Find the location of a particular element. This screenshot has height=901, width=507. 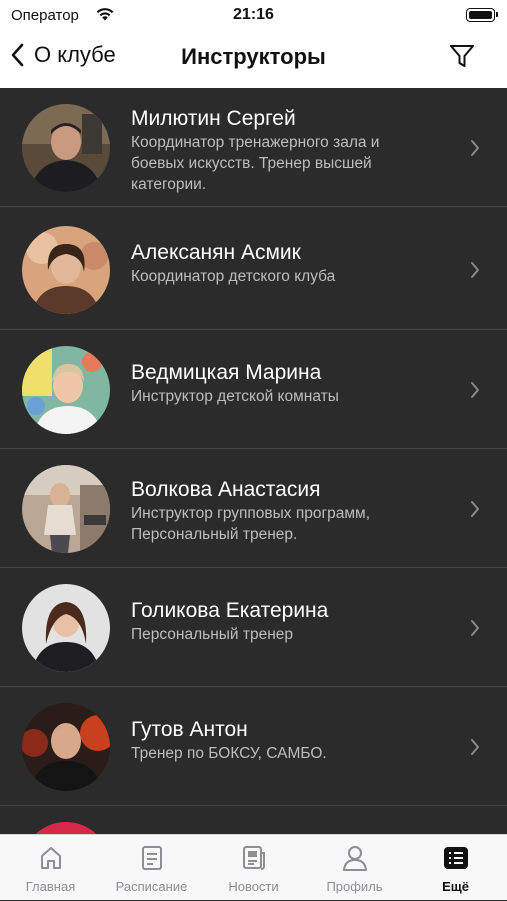

more-icon is located at coordinates (456, 858).